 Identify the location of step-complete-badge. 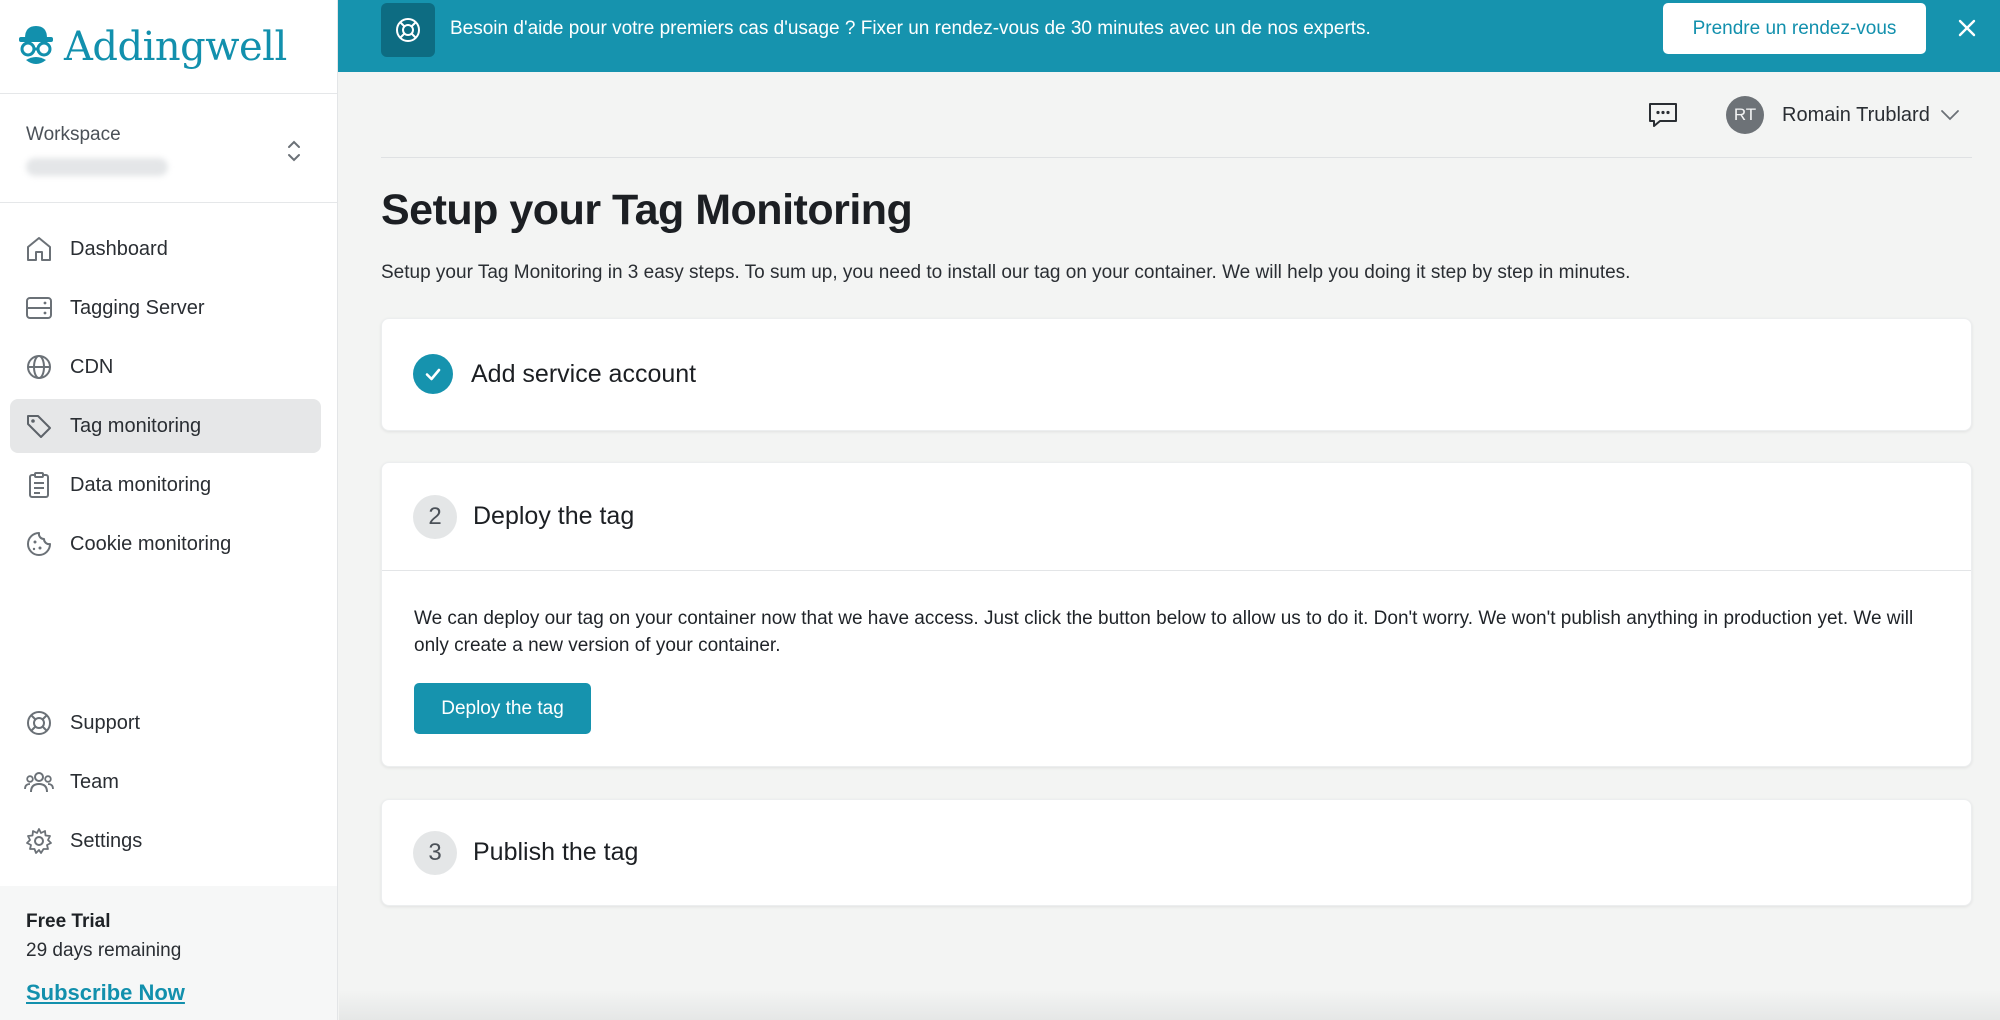
(433, 374).